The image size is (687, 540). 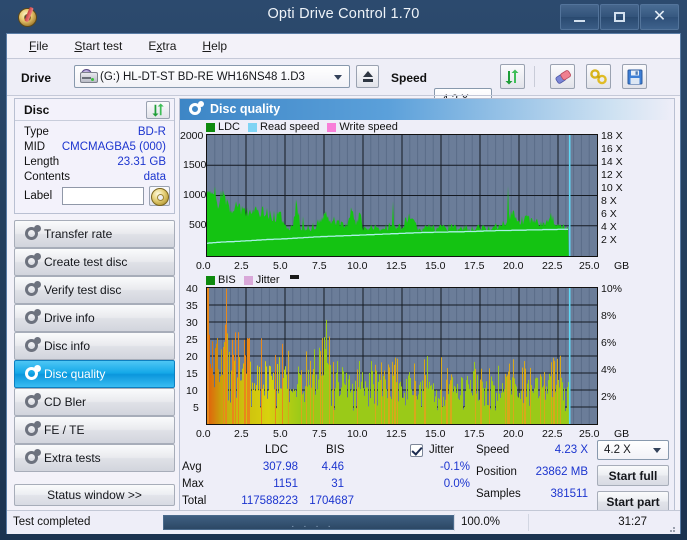 I want to click on legend-item-ldc: LDC, so click(x=223, y=127).